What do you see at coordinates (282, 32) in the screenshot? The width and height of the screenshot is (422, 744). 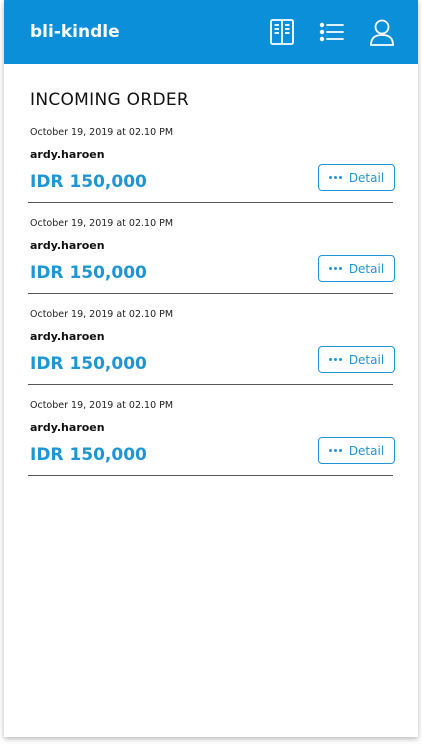 I see `book-icon` at bounding box center [282, 32].